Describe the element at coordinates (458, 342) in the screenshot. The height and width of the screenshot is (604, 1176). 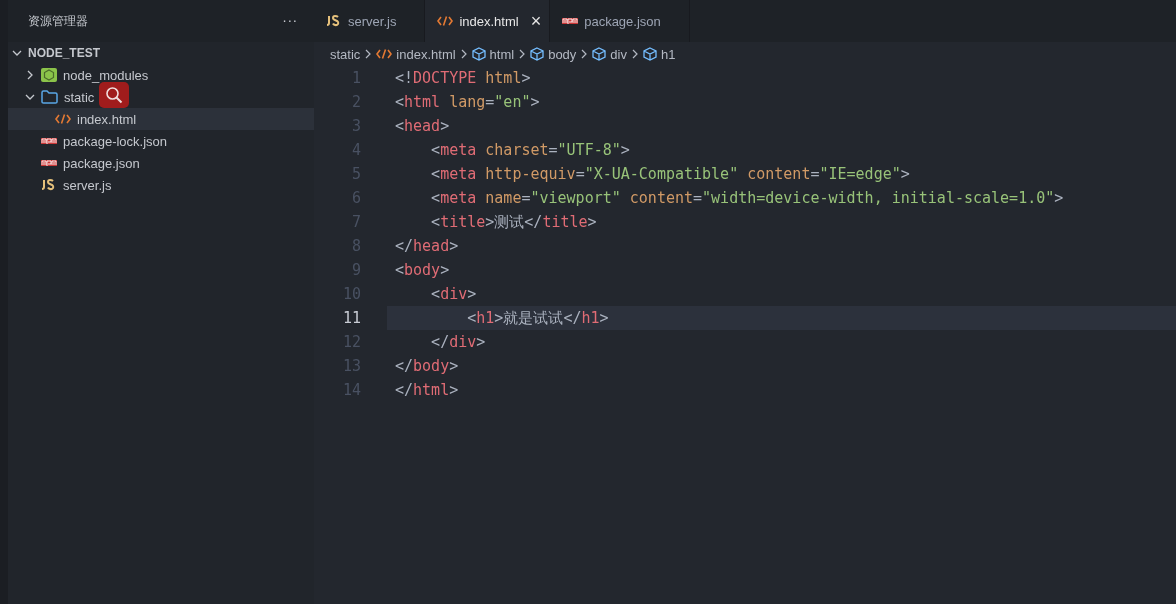
I see `code-line: </div>` at that location.